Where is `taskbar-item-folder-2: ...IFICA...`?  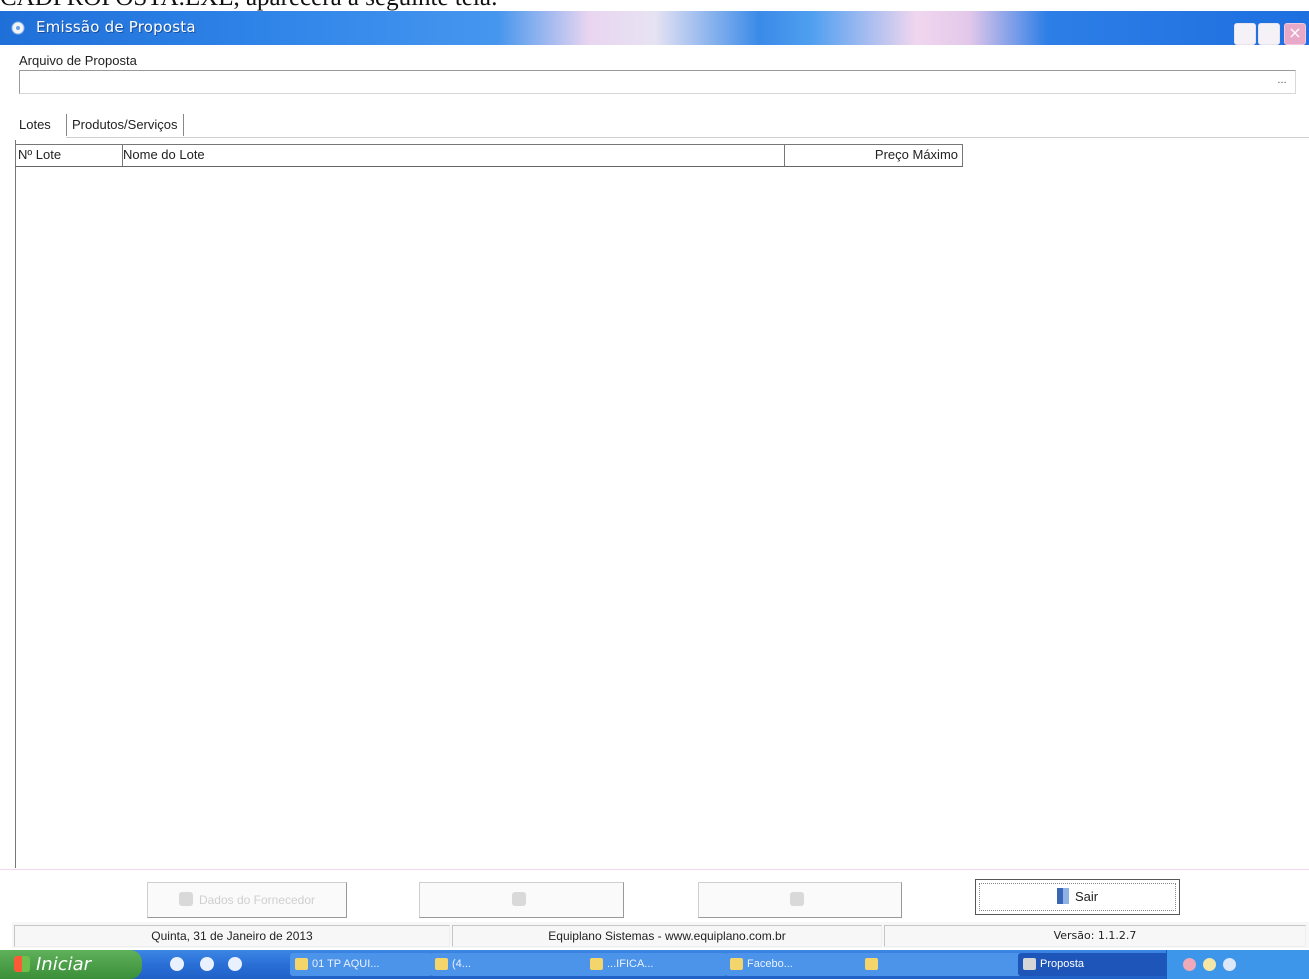 taskbar-item-folder-2: ...IFICA... is located at coordinates (656, 964).